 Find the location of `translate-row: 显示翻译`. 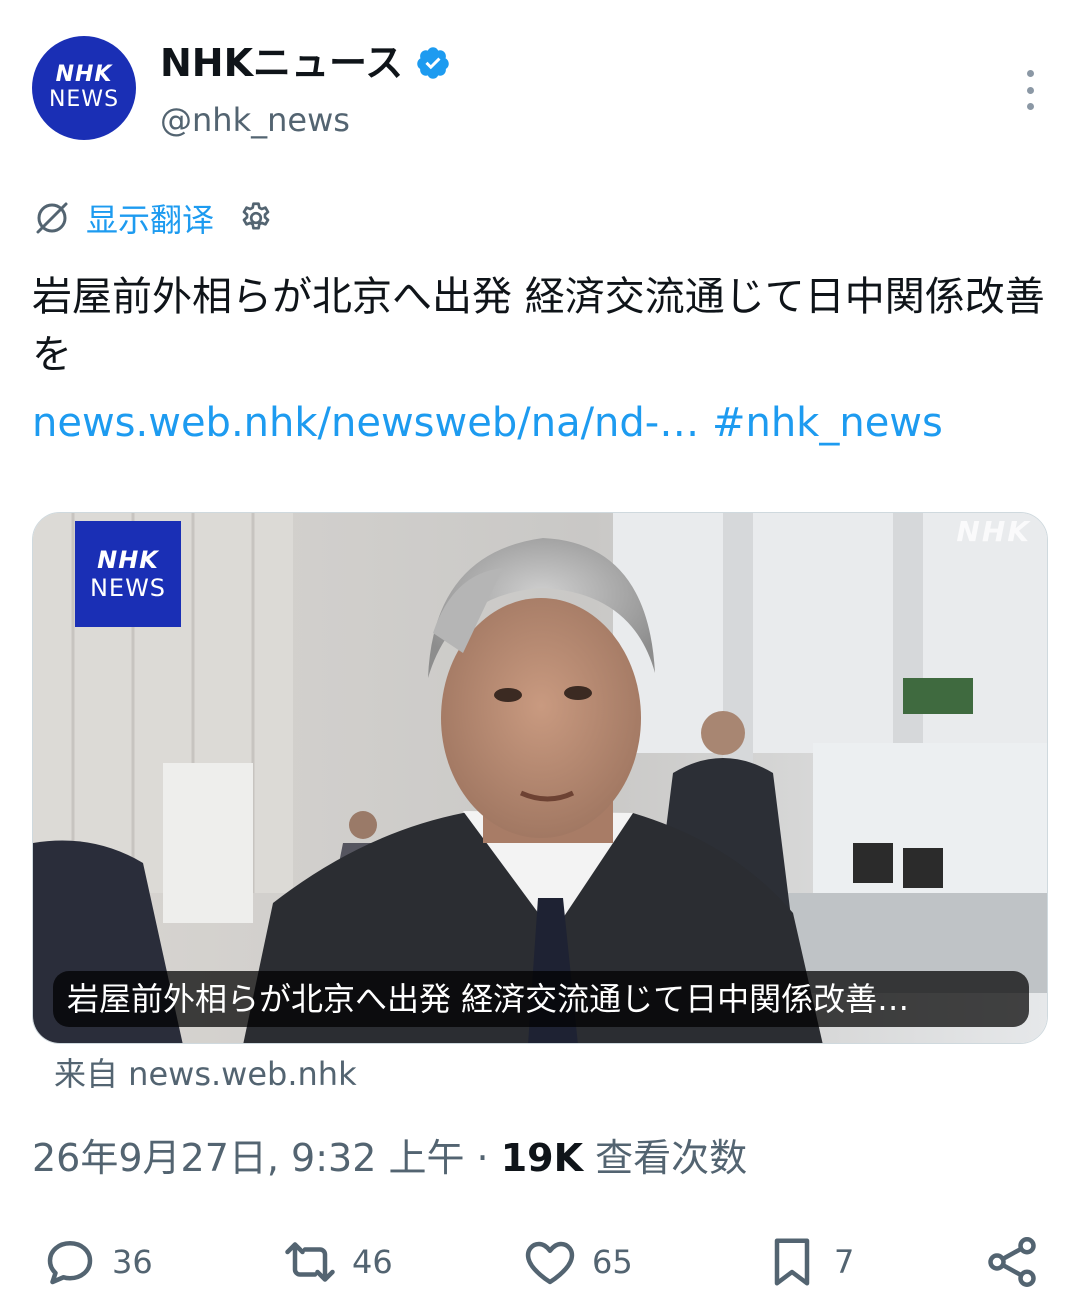

translate-row: 显示翻译 is located at coordinates (153, 218).